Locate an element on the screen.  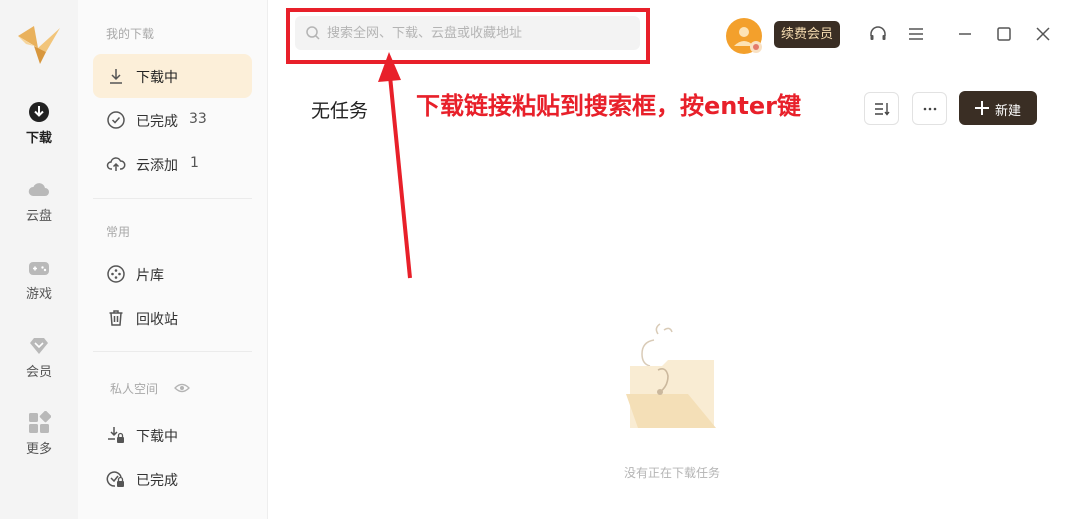
app-logo-icon is located at coordinates (39, 45).